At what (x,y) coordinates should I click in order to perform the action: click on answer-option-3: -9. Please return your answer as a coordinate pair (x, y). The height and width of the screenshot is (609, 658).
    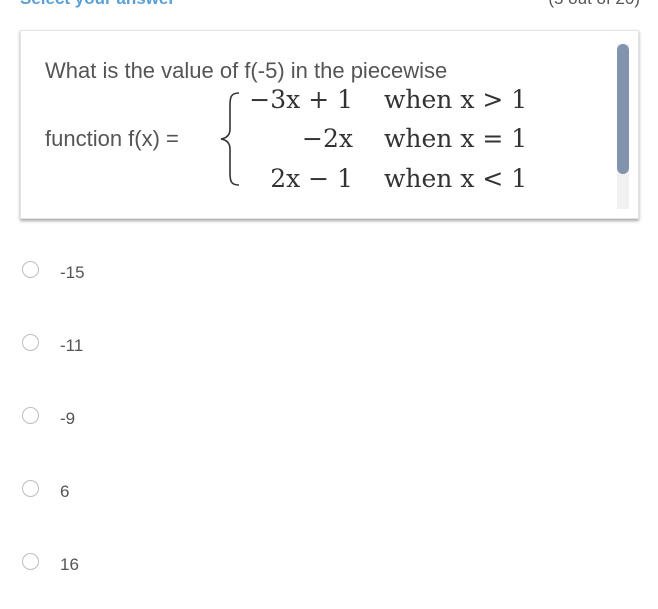
    Looking at the image, I should click on (172, 419).